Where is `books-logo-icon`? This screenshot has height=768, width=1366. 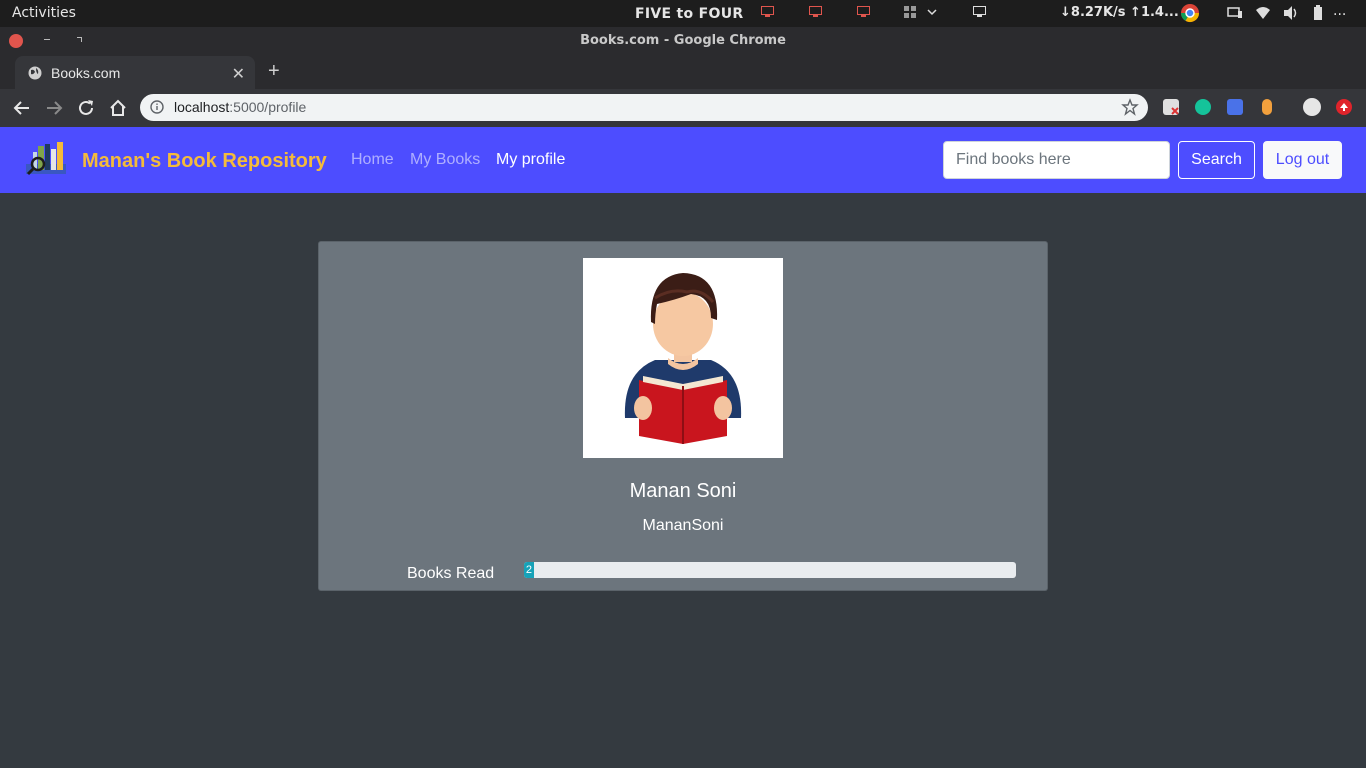 books-logo-icon is located at coordinates (46, 158).